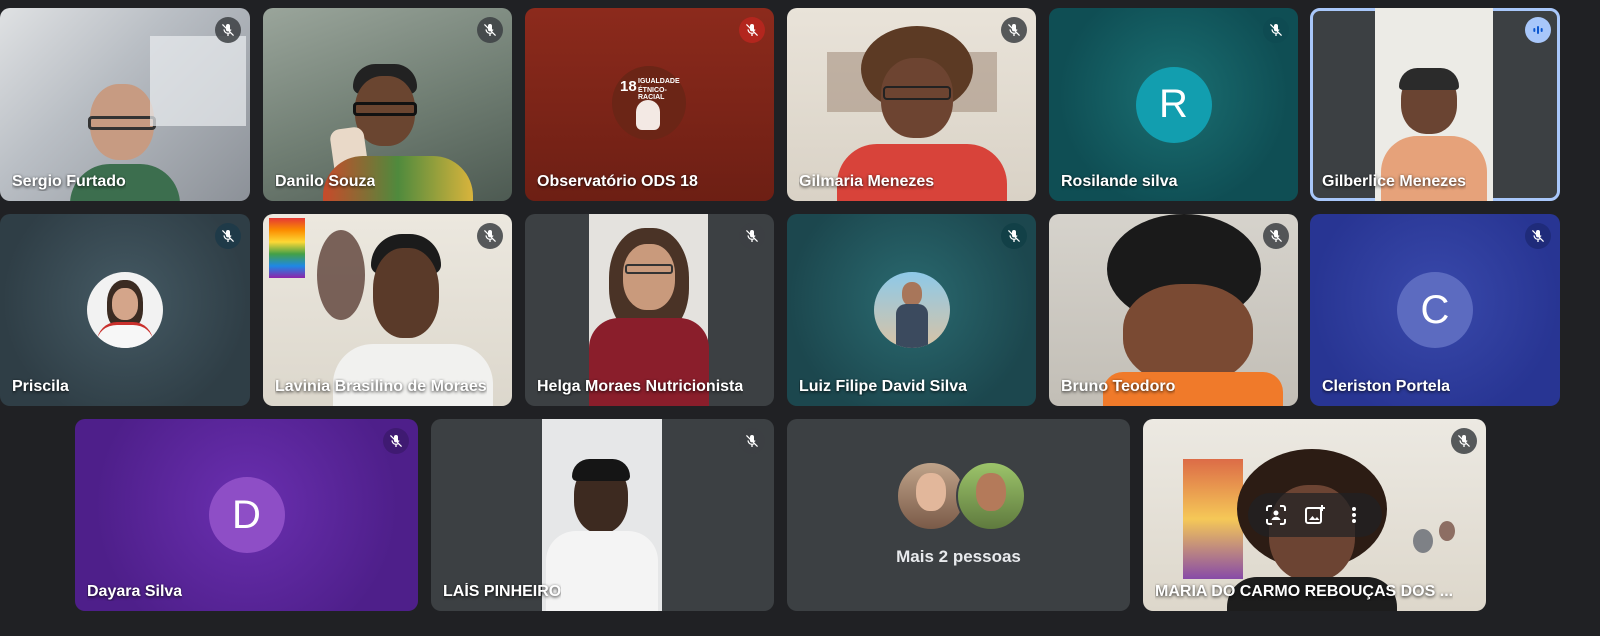 The height and width of the screenshot is (636, 1600). I want to click on add-photo-icon, so click(1315, 515).